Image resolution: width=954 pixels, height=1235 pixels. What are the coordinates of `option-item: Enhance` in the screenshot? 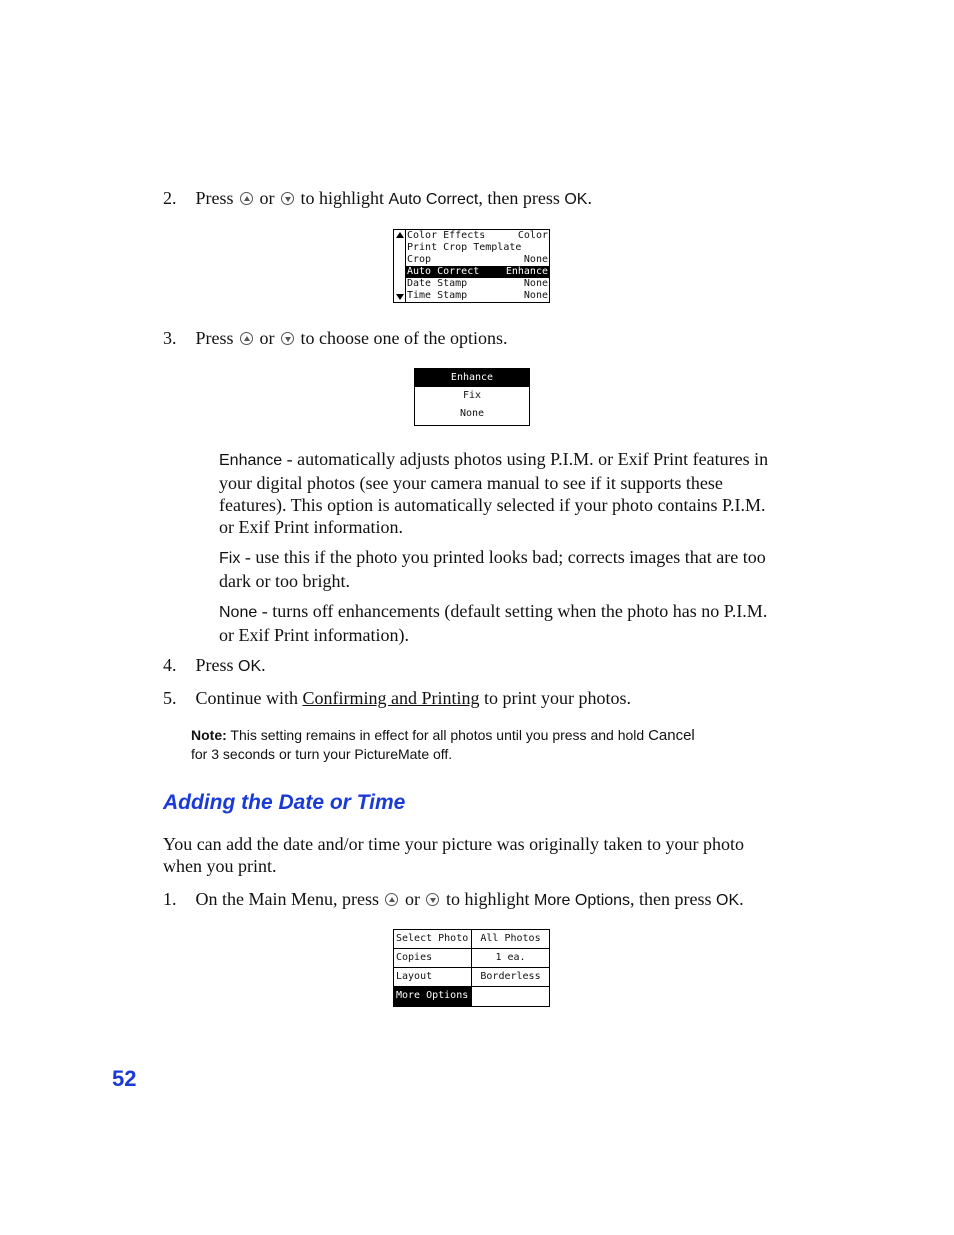 It's located at (472, 378).